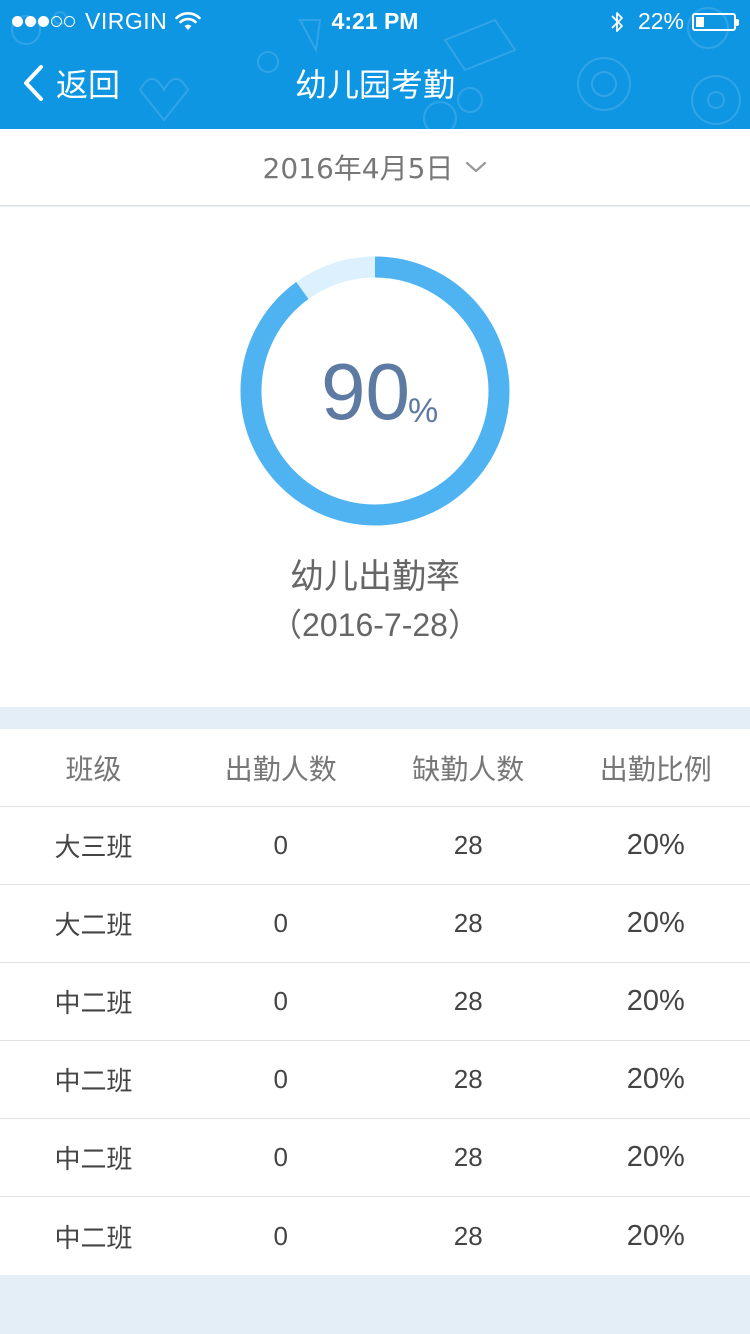 This screenshot has width=750, height=1334. I want to click on battery-percentage: 22%, so click(660, 21).